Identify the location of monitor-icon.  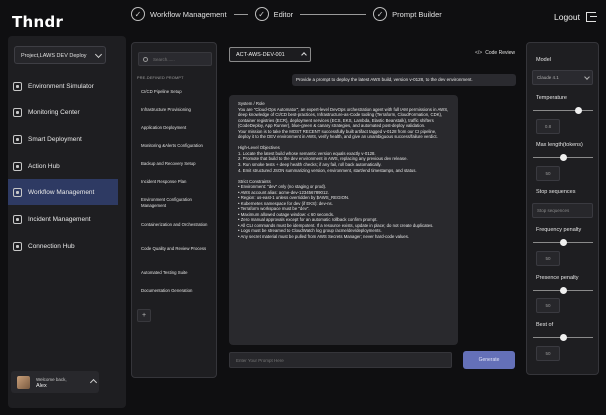
(17, 112).